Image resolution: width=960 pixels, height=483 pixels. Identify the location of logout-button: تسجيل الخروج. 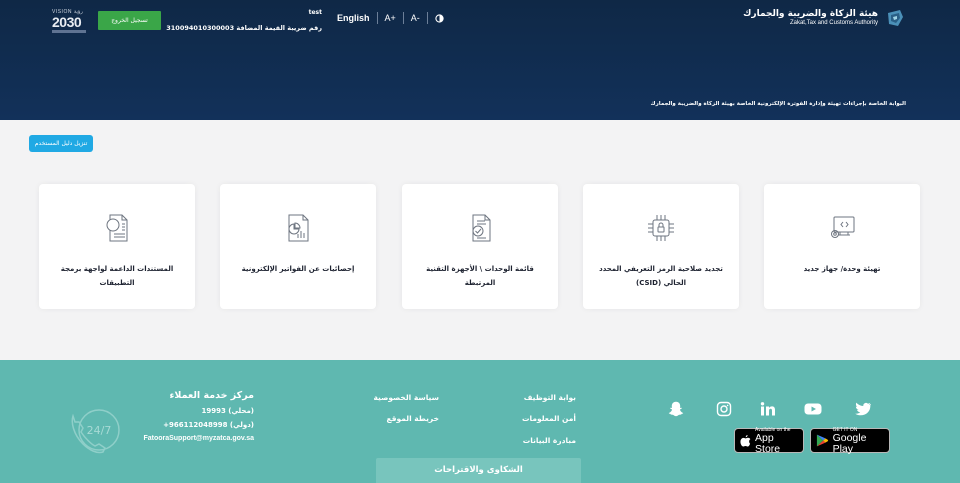
(129, 20).